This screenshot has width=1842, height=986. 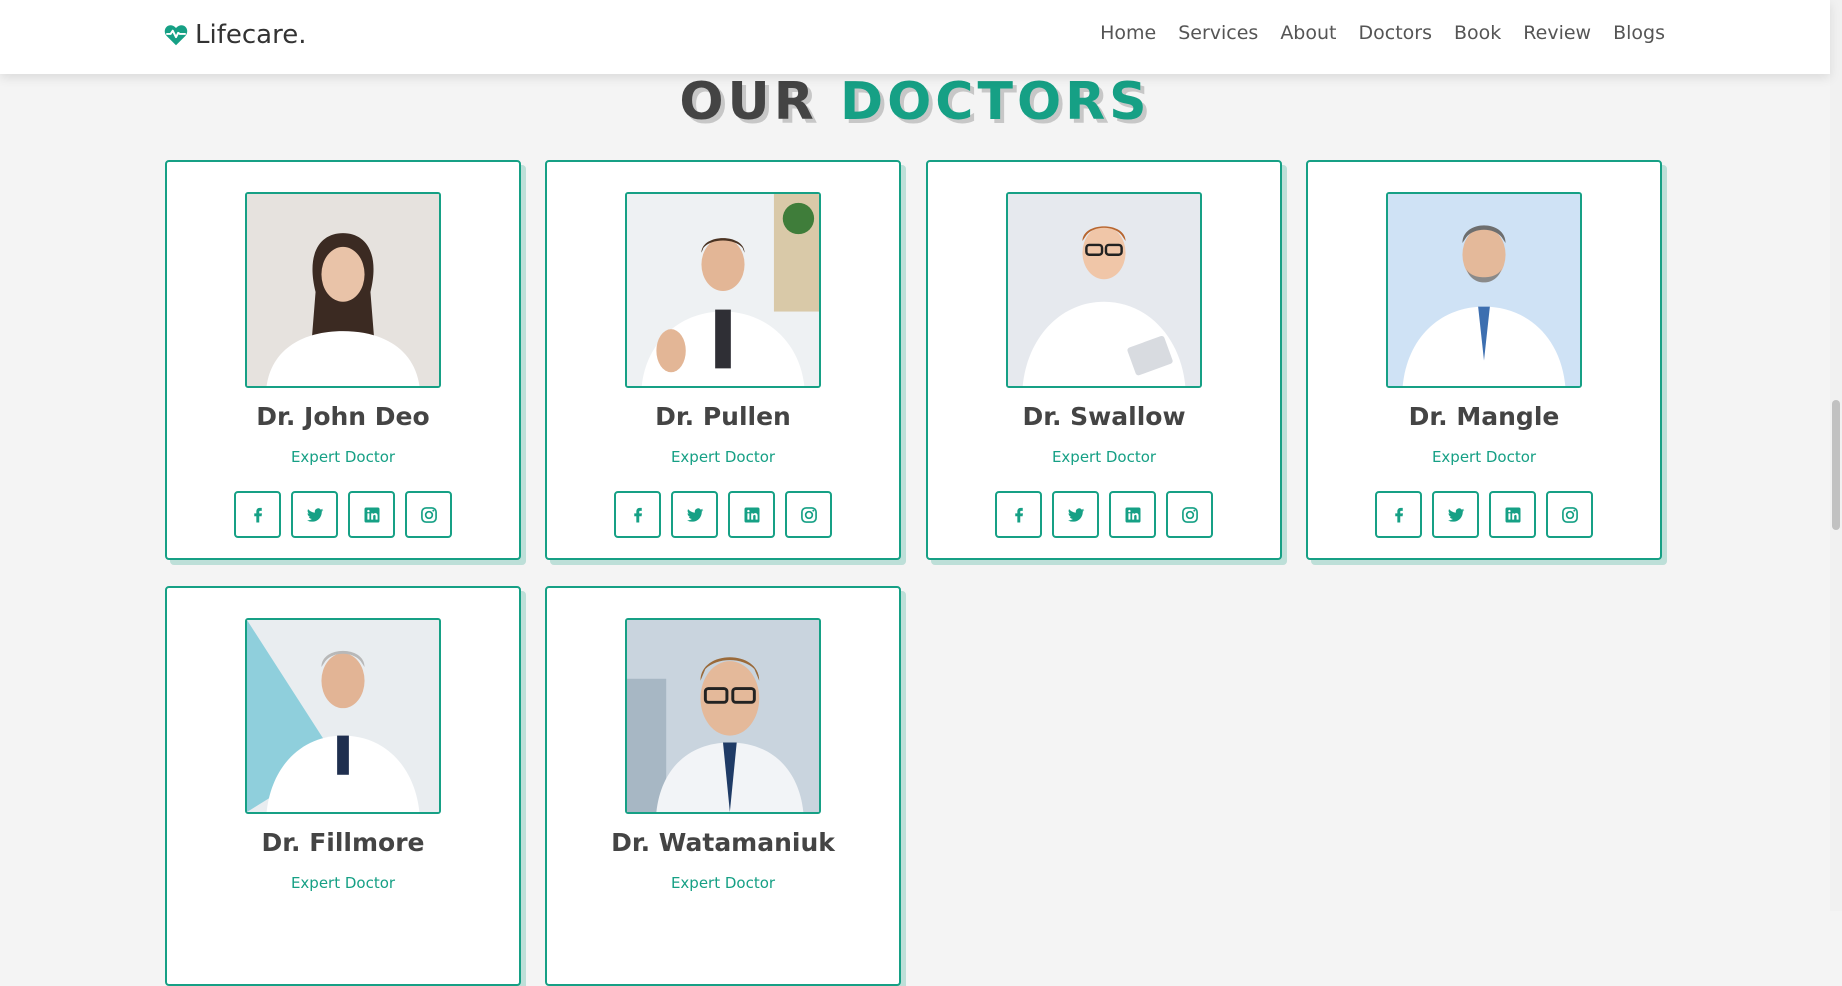 I want to click on doctor-card: Dr. Watamaniuk Expert Doctor, so click(x=723, y=786).